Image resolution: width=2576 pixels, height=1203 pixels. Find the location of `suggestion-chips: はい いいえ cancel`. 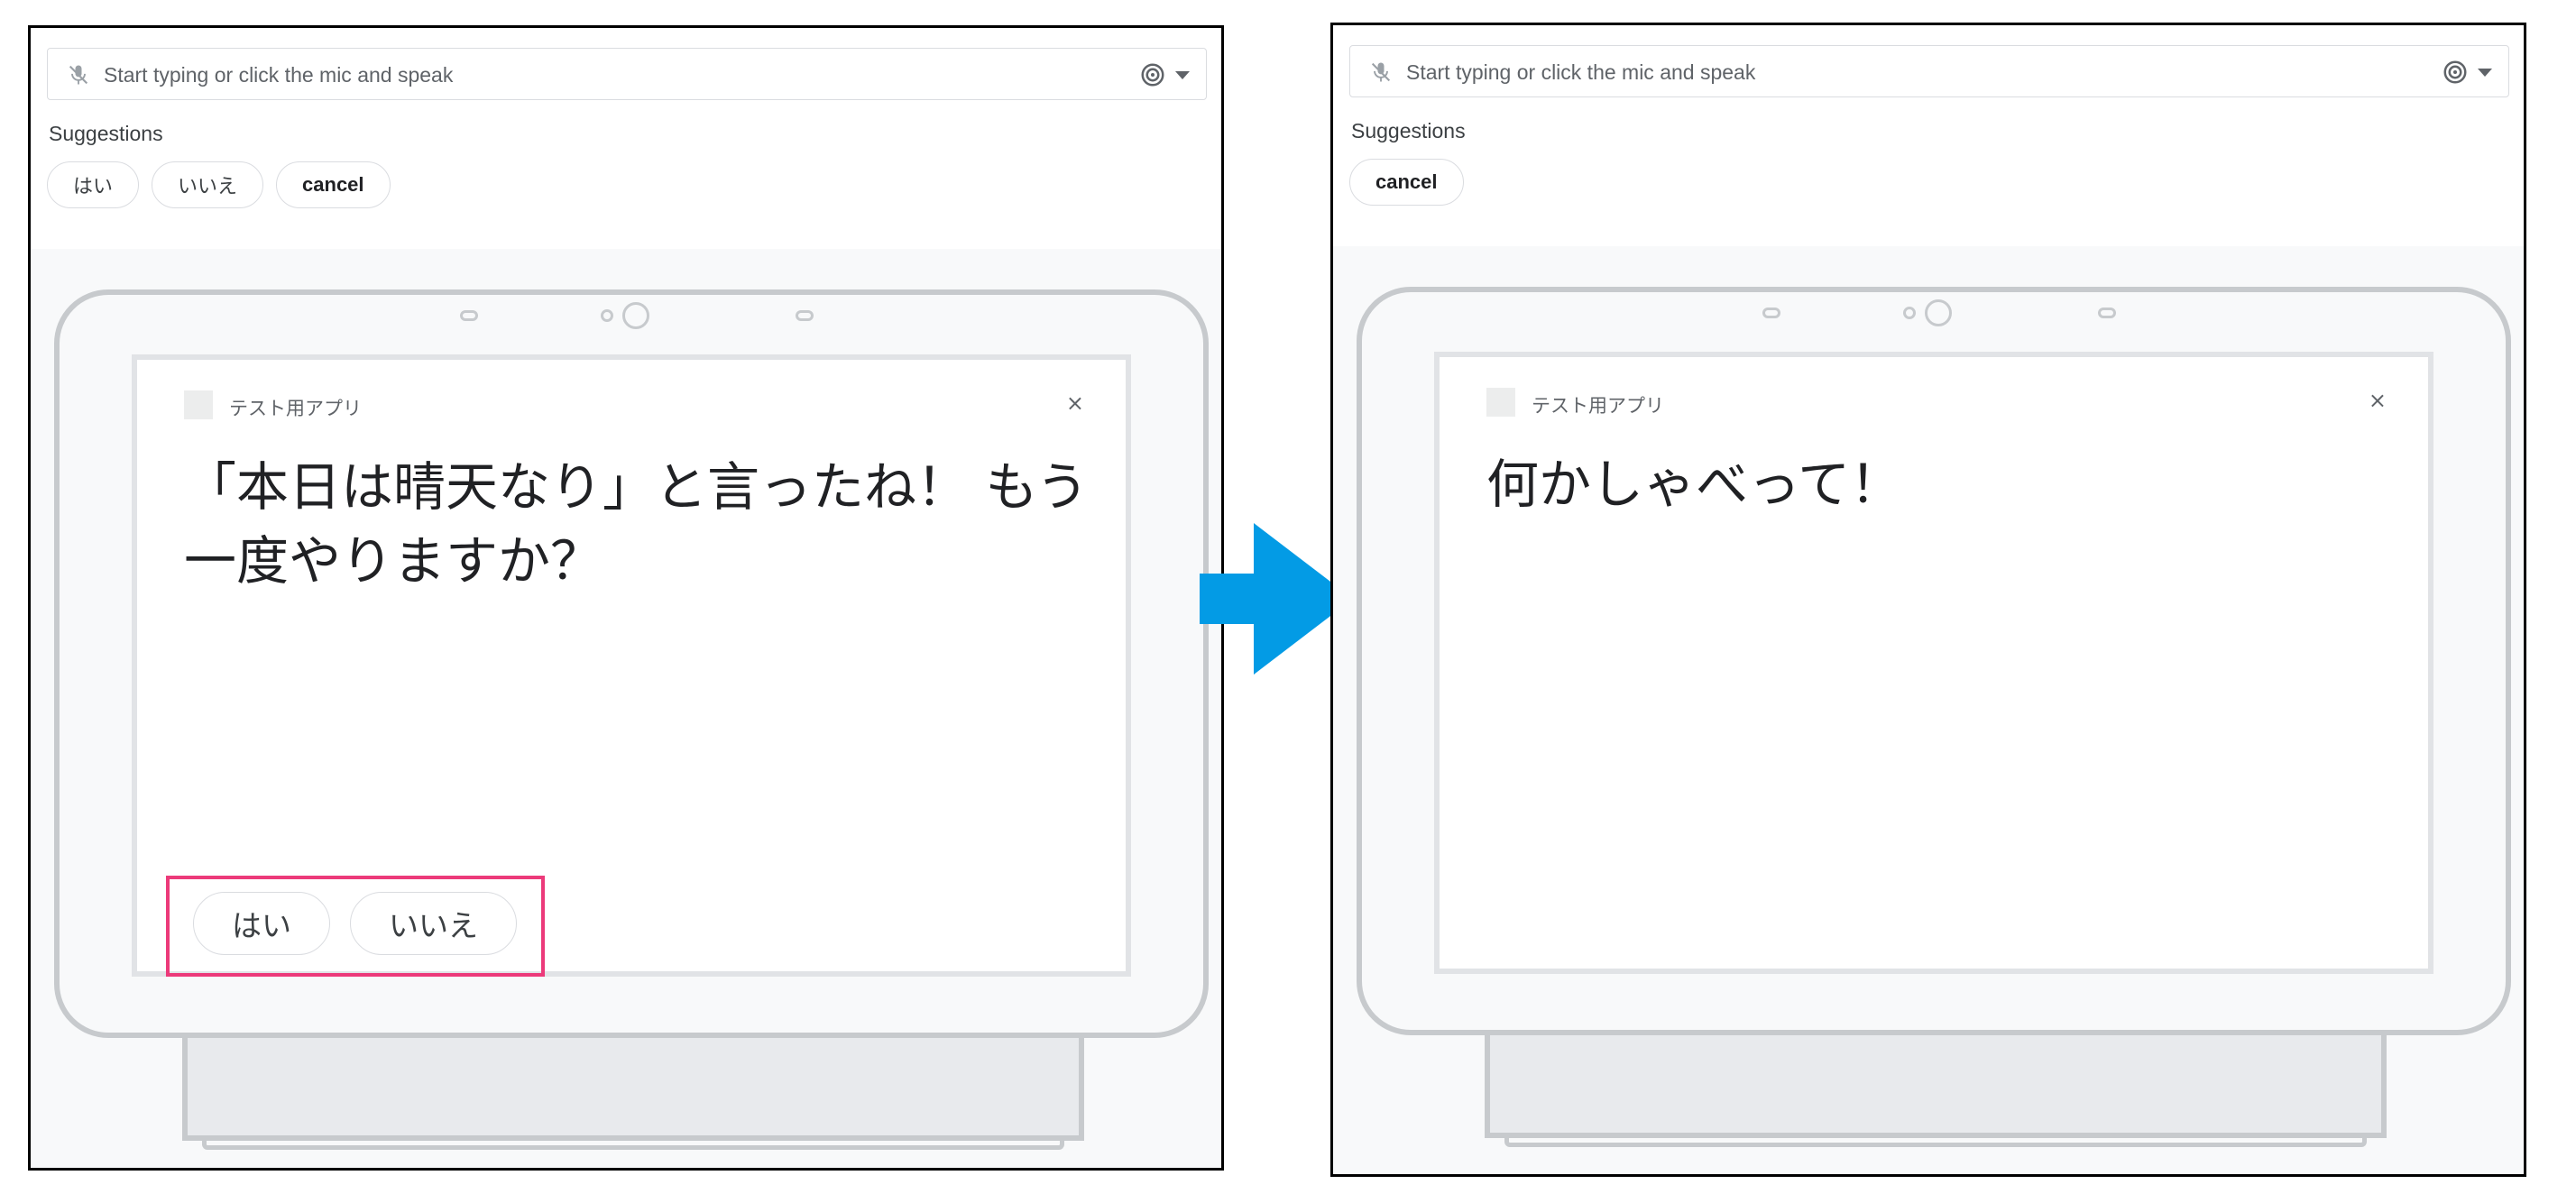

suggestion-chips: はい いいえ cancel is located at coordinates (219, 184).